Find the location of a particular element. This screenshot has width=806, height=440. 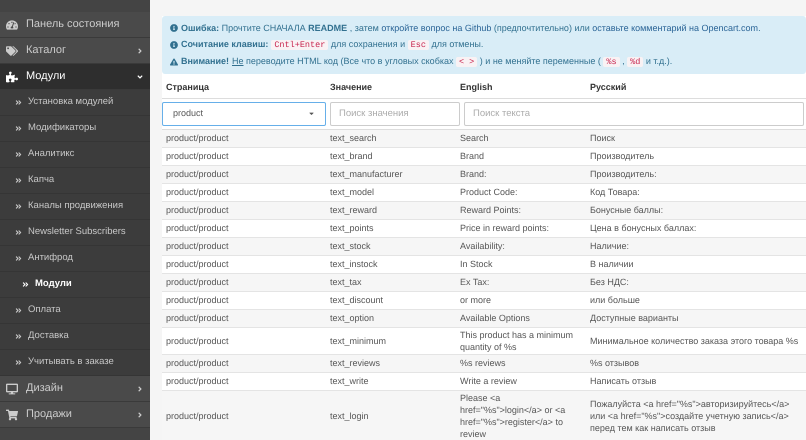

table-cell-text: Поиск is located at coordinates (602, 138).